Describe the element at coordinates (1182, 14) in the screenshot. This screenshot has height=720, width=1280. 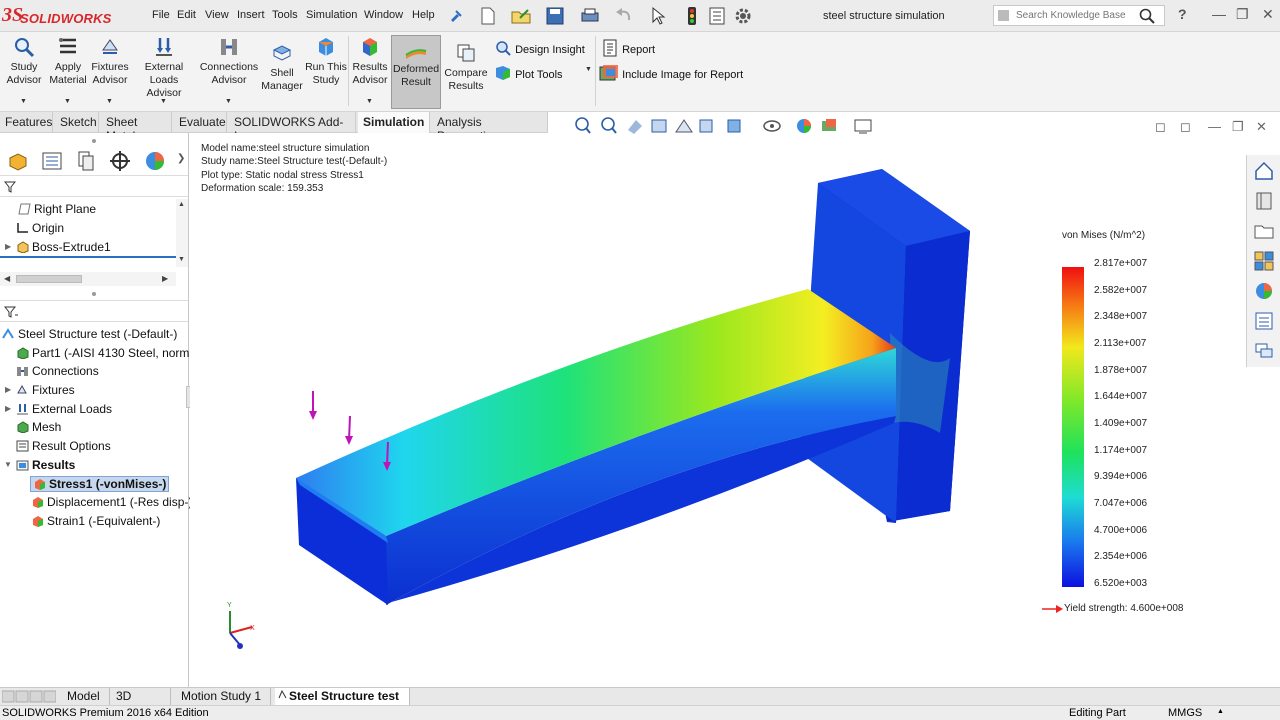
I see `help-icon: ?` at that location.